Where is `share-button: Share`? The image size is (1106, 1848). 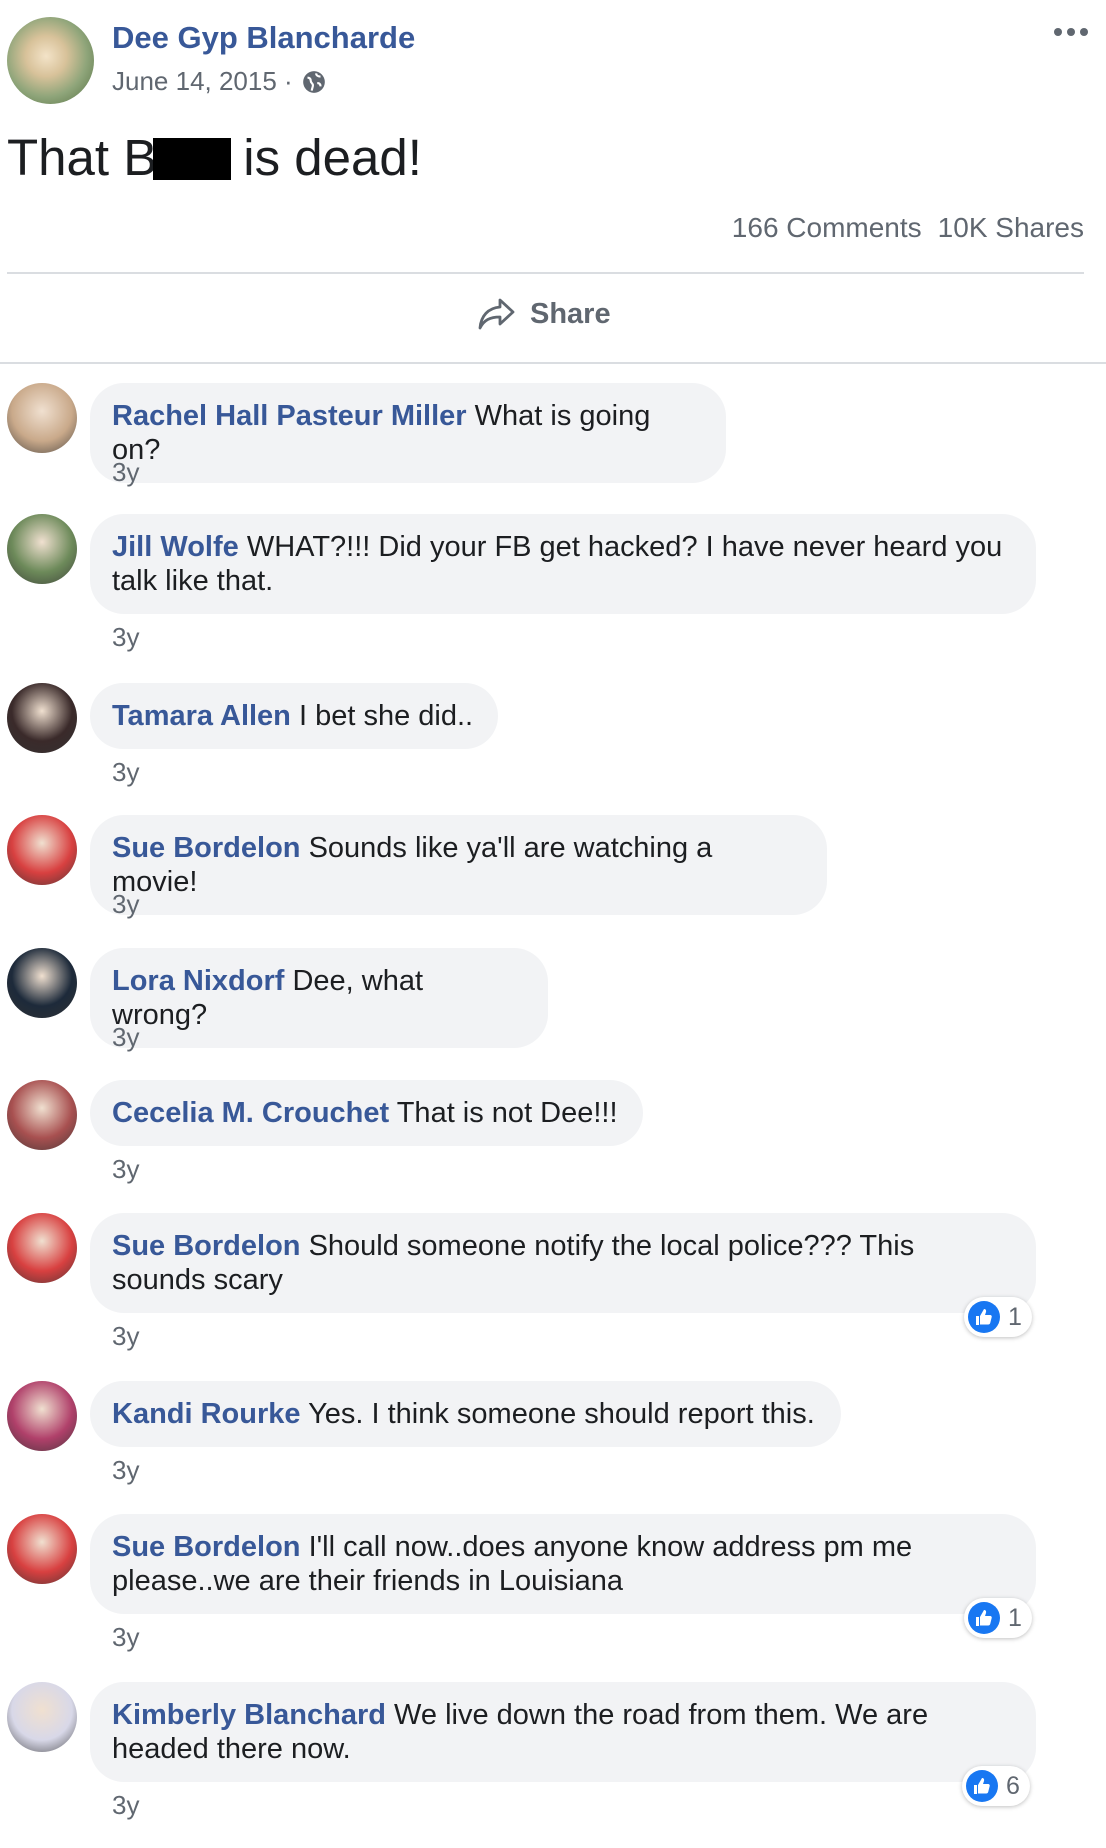
share-button: Share is located at coordinates (544, 314).